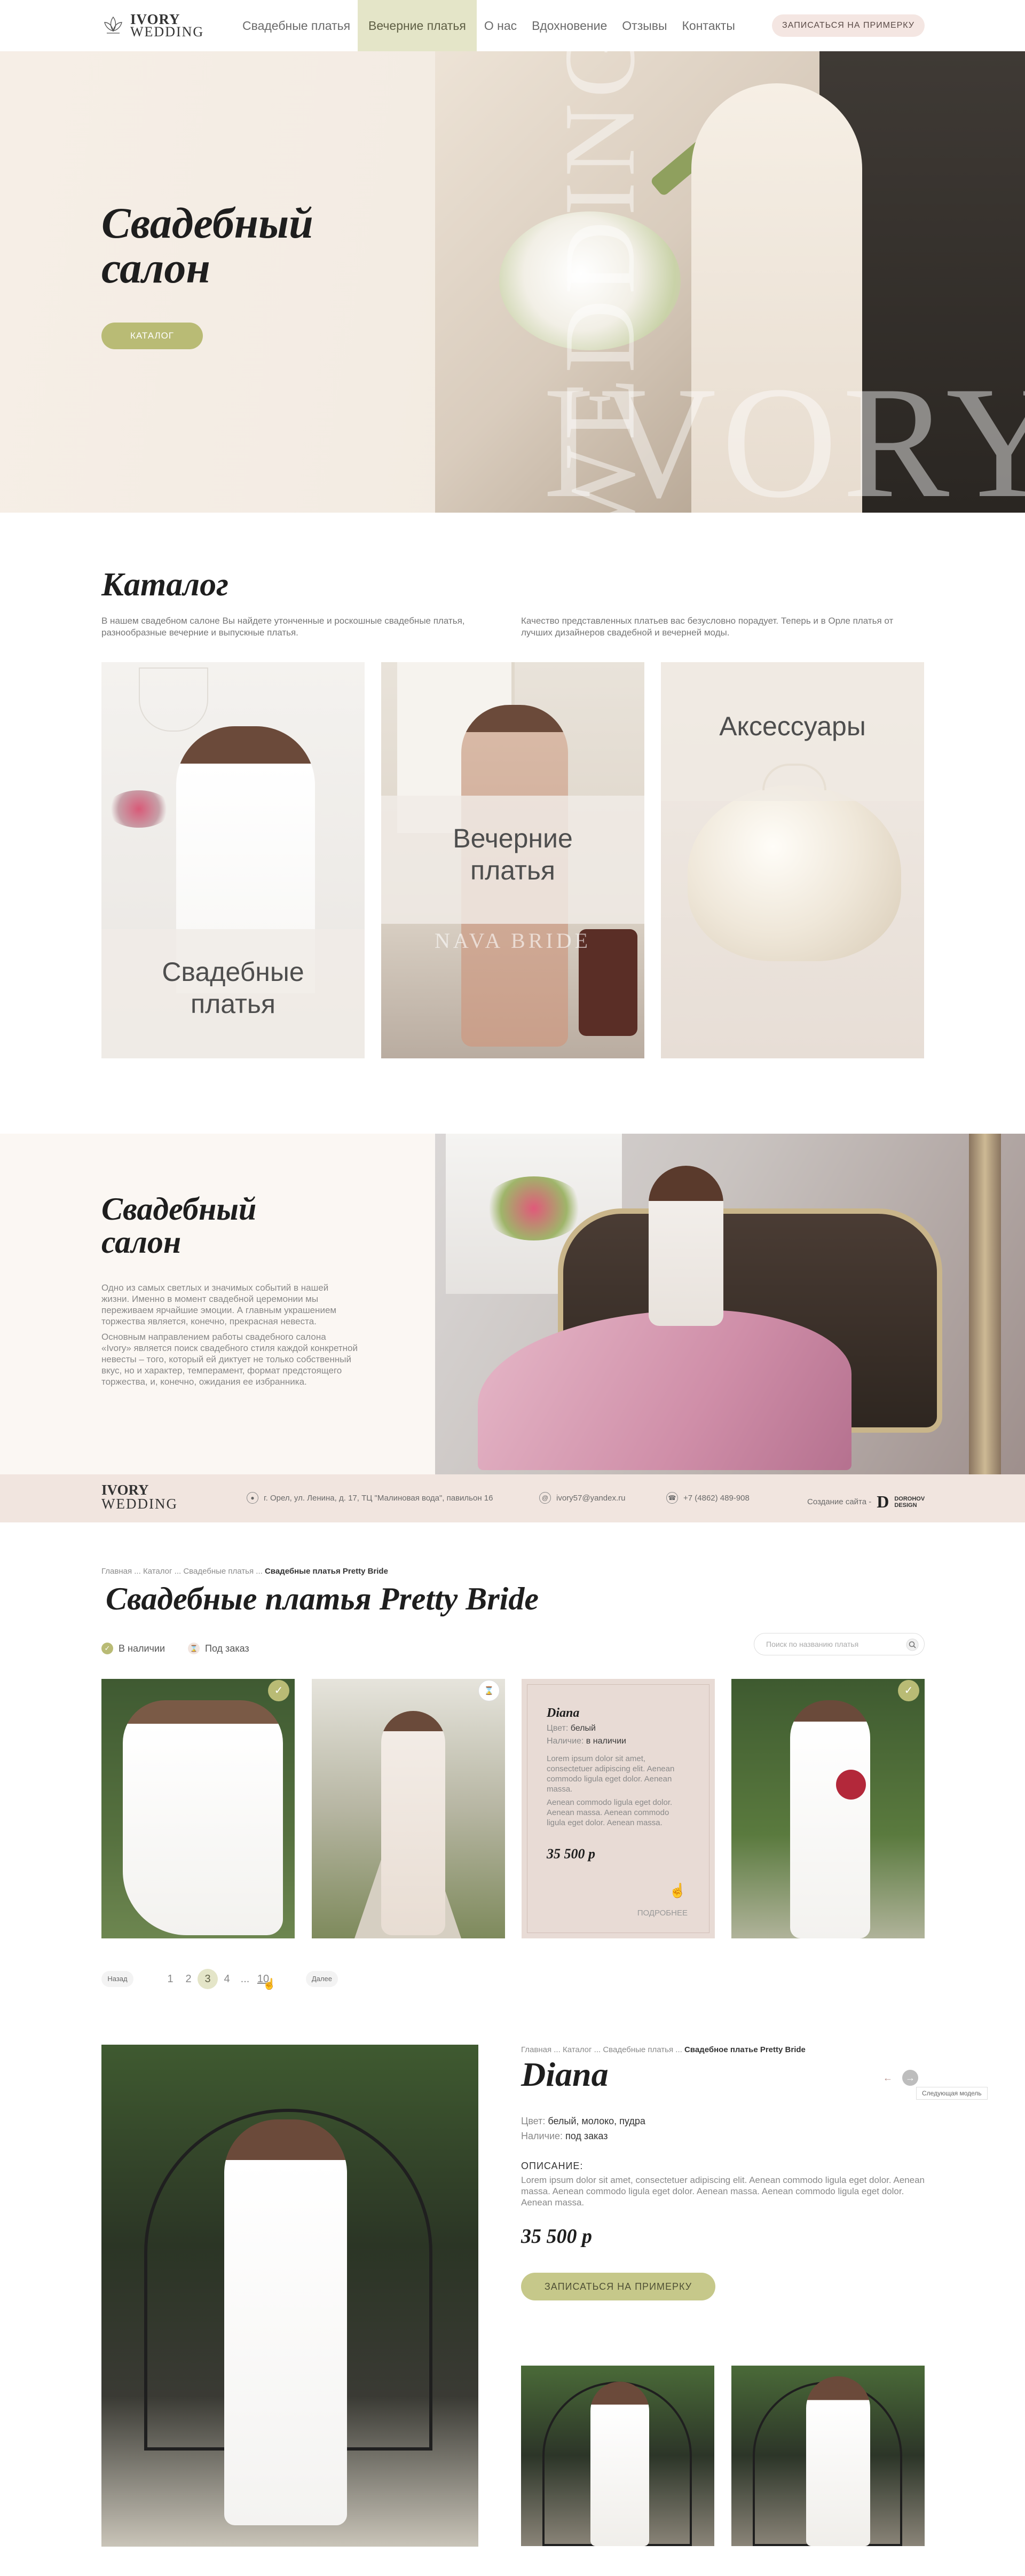 This screenshot has height=2576, width=1025. What do you see at coordinates (296, 25) in the screenshot?
I see `nav-wedding-dresses: Свадебные платья` at bounding box center [296, 25].